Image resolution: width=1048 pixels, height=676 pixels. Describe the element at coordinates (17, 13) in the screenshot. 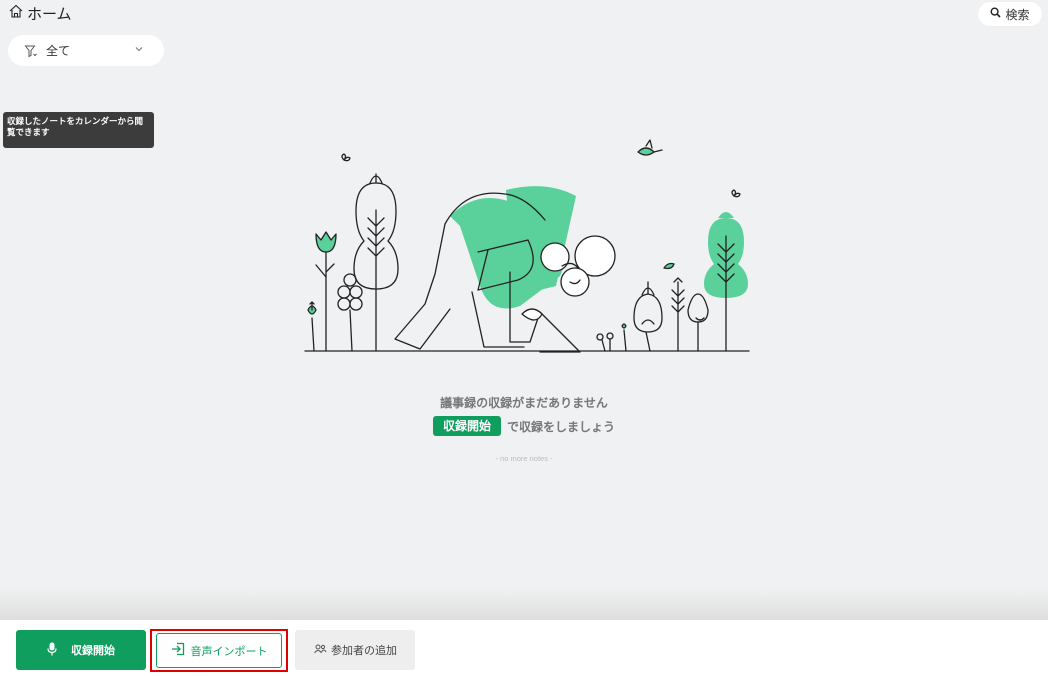

I see `home-icon` at that location.